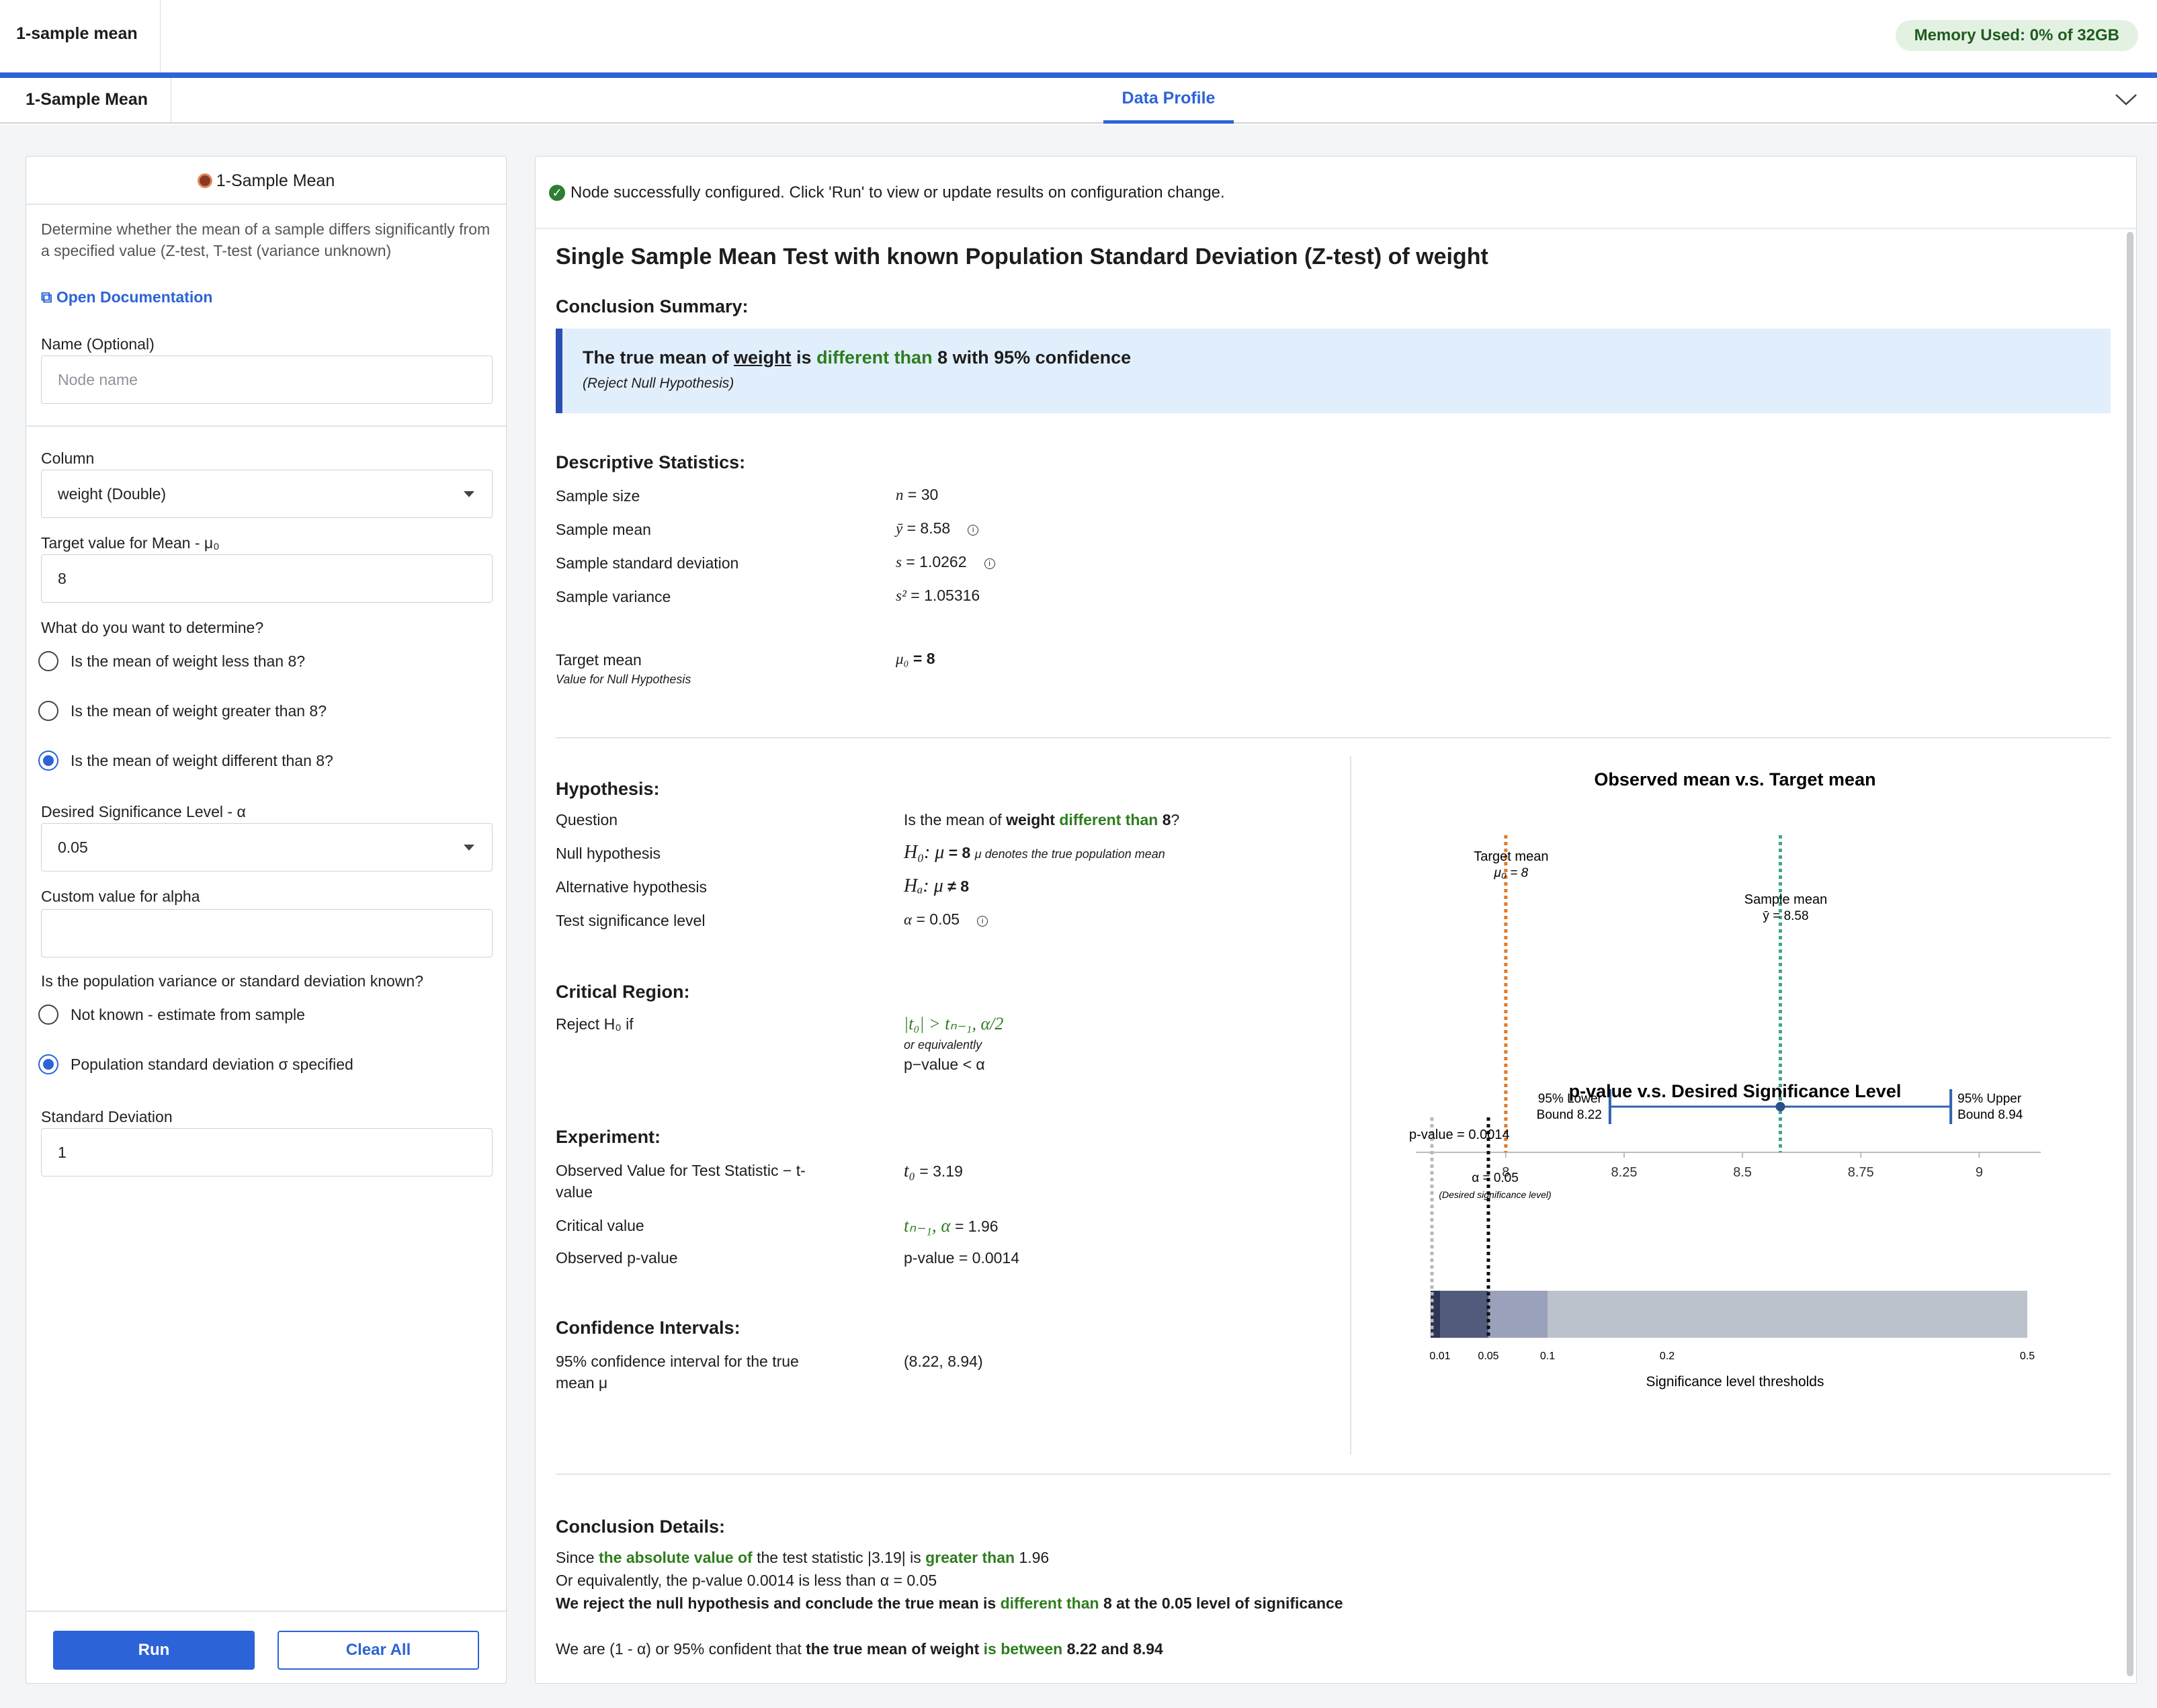  I want to click on value: 8, so click(1166, 819).